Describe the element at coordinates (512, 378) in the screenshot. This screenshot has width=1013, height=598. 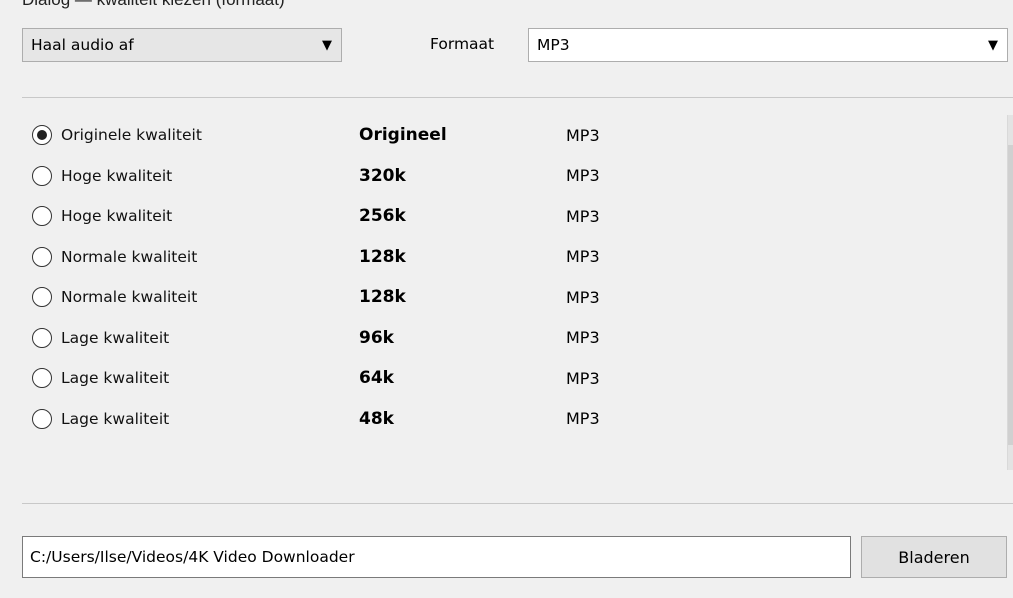
I see `quality-option-row: Lage kwaliteit 64k MP3` at that location.